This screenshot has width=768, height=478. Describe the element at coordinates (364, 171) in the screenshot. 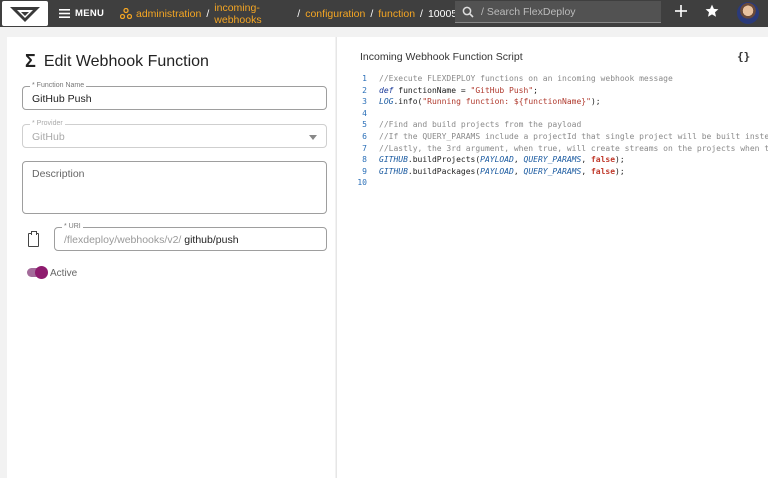

I see `line-number: 9` at that location.